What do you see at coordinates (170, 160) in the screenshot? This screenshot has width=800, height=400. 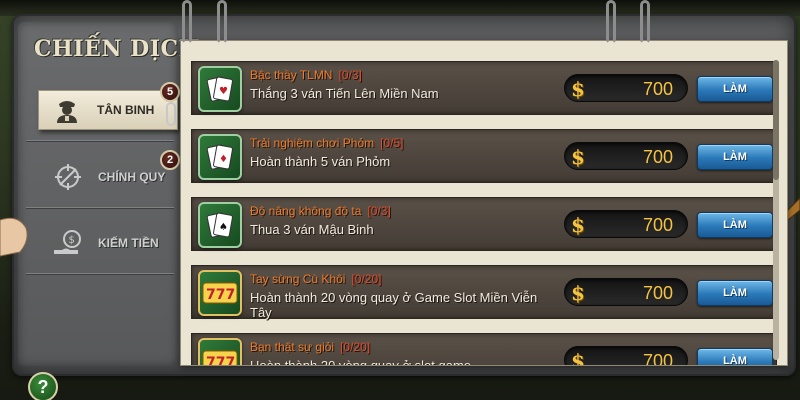 I see `chinh-quy-count-badge: 2` at bounding box center [170, 160].